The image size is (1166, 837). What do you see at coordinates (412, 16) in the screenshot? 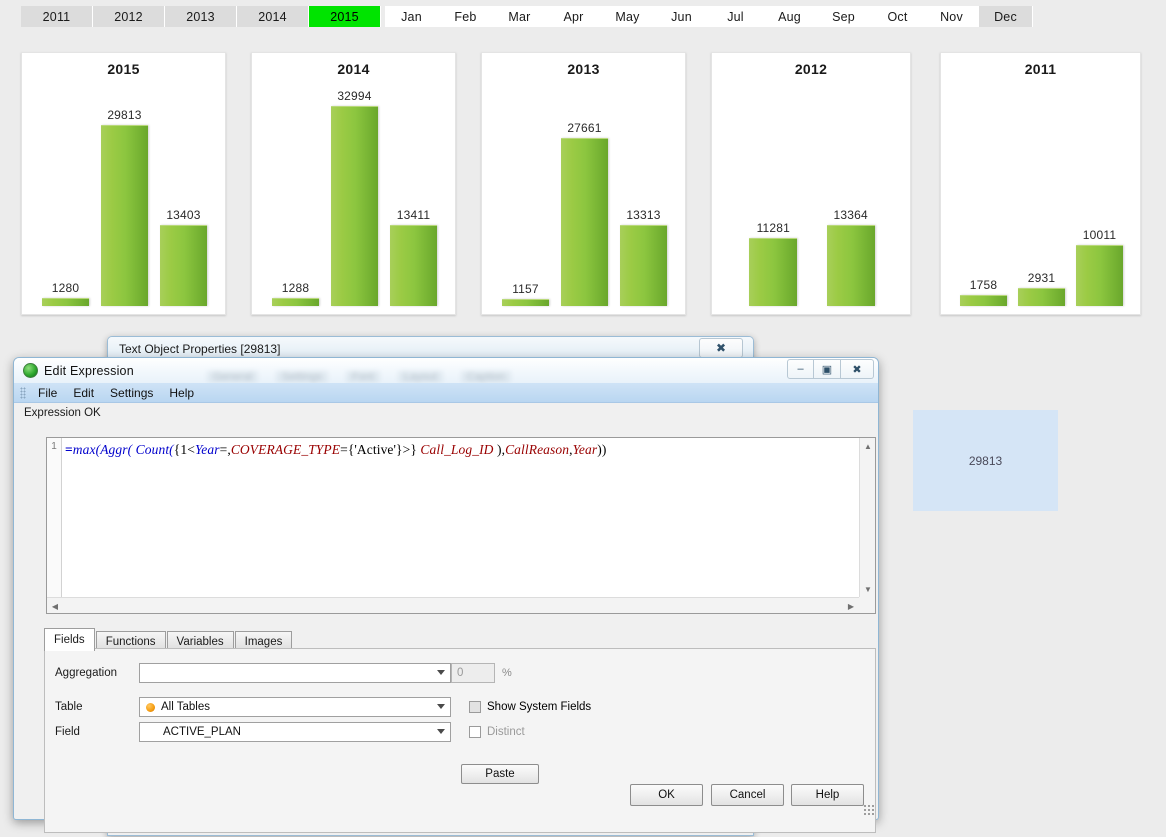
I see `month-item-Jan: Jan` at bounding box center [412, 16].